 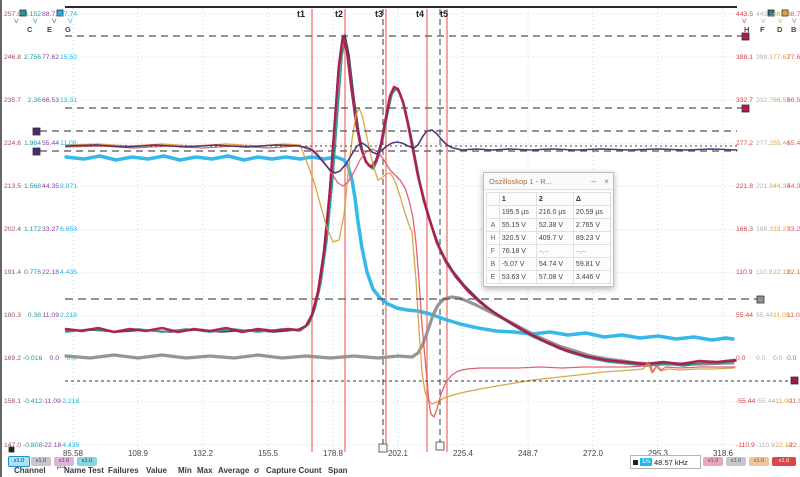 What do you see at coordinates (156, 470) in the screenshot?
I see `column-header-value: Value` at bounding box center [156, 470].